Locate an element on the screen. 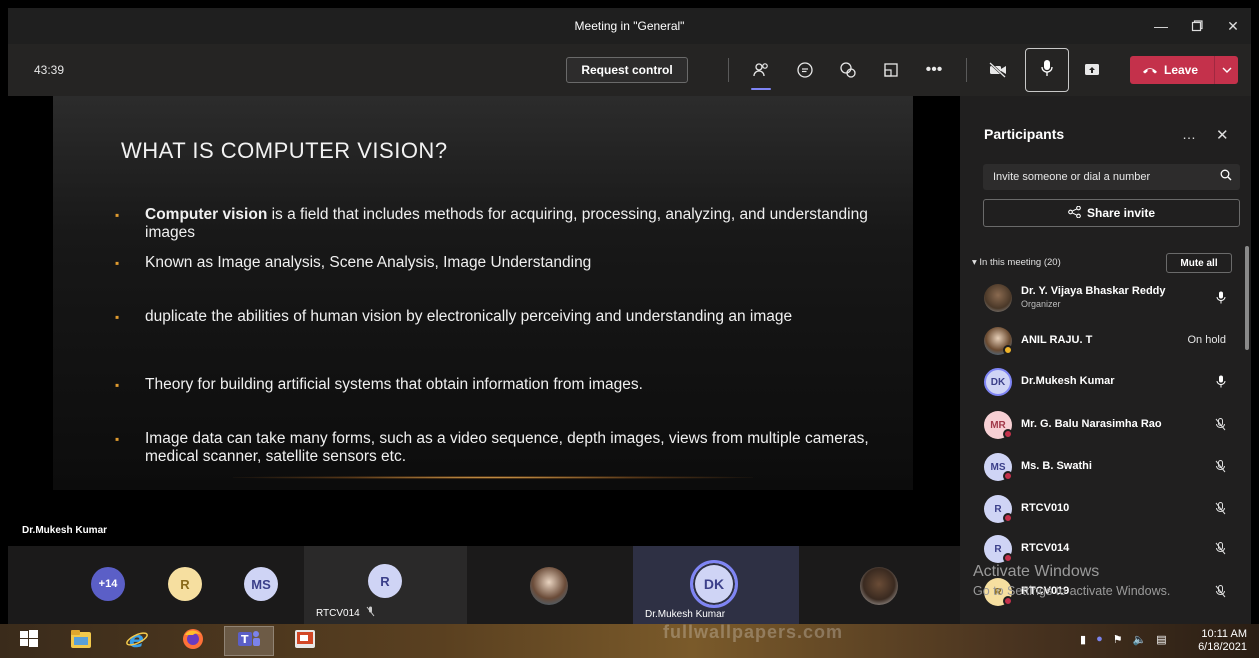 Image resolution: width=1259 pixels, height=658 pixels. participant-name: Dr. Y. Vijaya Bhaskar Reddy is located at coordinates (1093, 291).